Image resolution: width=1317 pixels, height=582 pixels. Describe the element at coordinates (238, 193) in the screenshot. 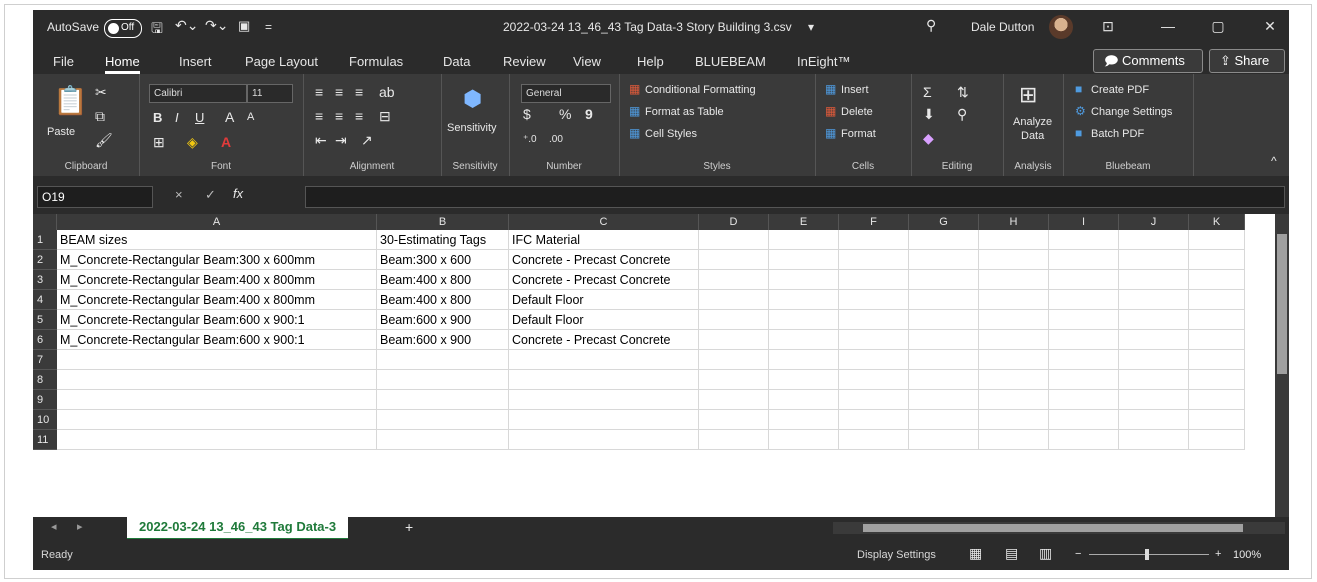

I see `insert-function-icon: fx` at that location.